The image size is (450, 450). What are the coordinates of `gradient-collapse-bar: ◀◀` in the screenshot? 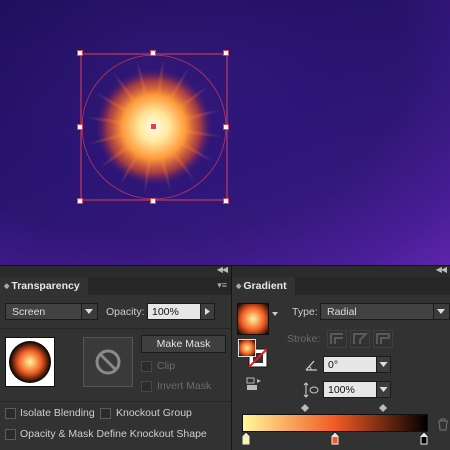 It's located at (341, 271).